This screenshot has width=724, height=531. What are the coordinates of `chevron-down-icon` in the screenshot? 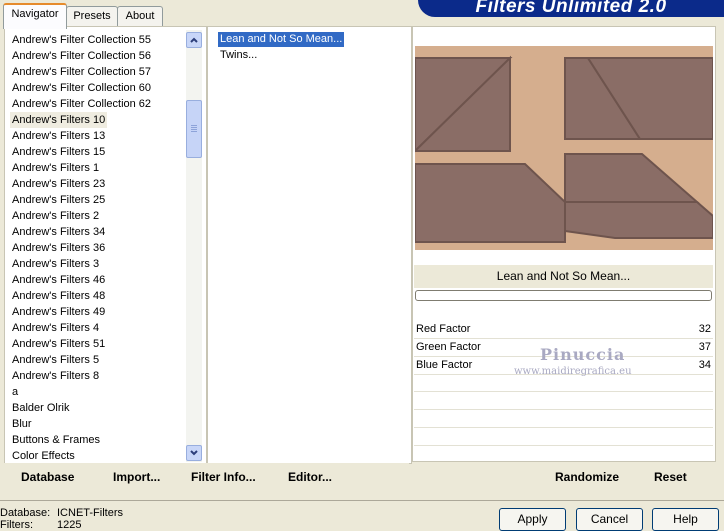 It's located at (194, 453).